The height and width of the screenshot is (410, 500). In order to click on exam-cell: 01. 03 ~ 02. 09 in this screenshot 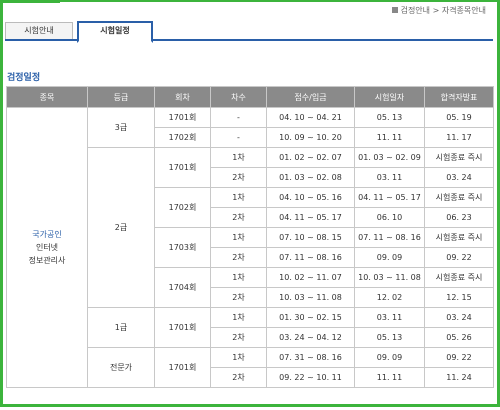, I will do `click(389, 157)`.